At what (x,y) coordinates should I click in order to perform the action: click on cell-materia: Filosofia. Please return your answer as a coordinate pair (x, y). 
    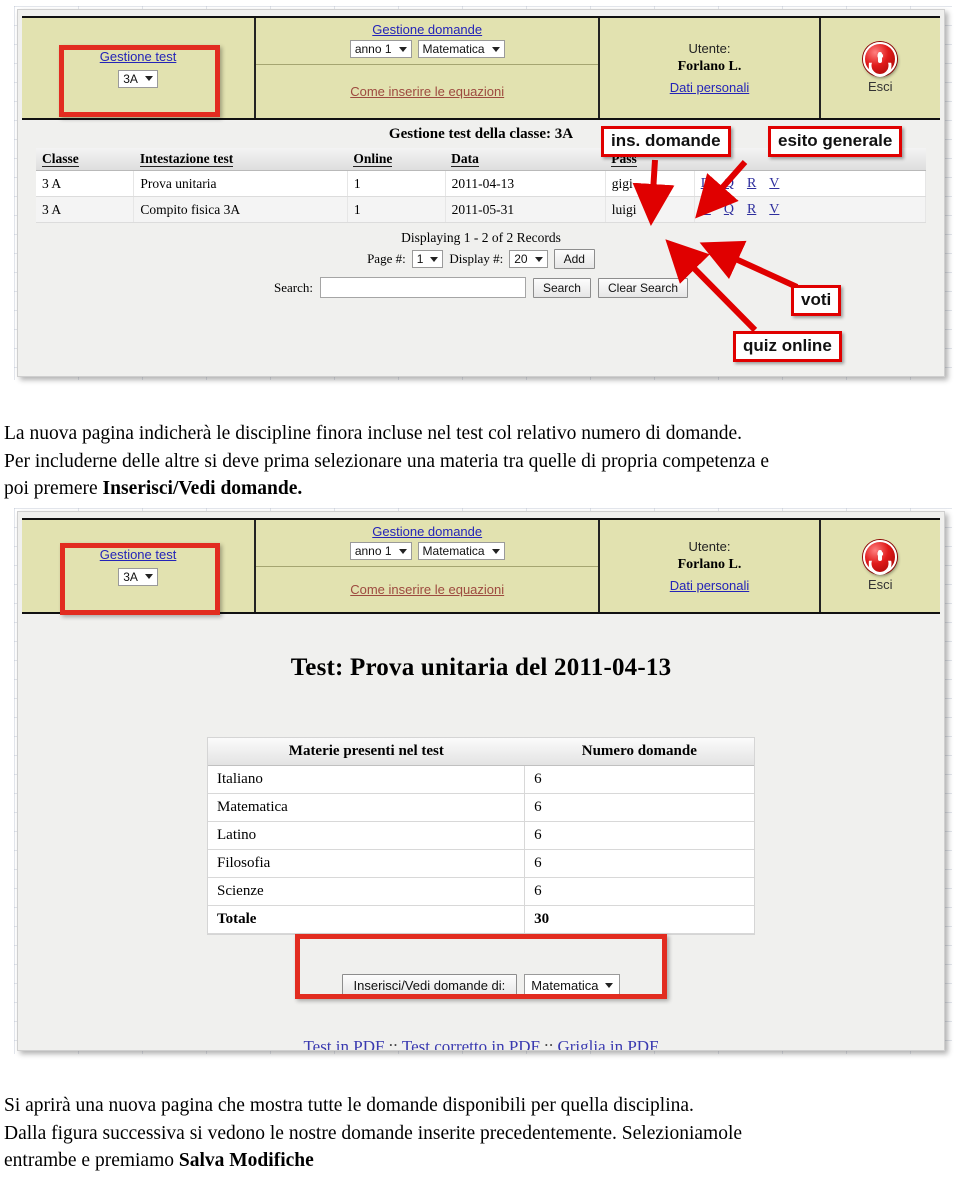
    Looking at the image, I should click on (367, 863).